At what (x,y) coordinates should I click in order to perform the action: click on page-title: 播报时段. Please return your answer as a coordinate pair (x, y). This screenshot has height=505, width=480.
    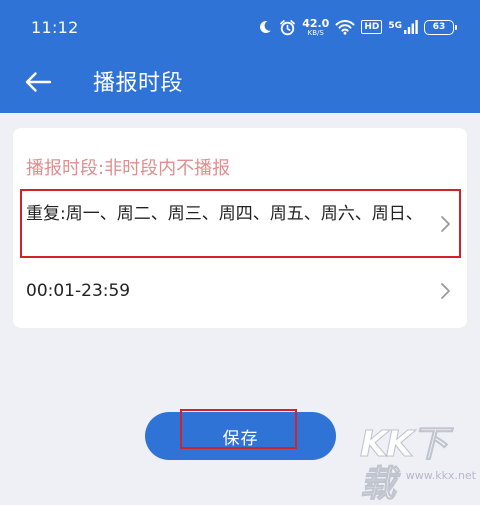
    Looking at the image, I should click on (138, 83).